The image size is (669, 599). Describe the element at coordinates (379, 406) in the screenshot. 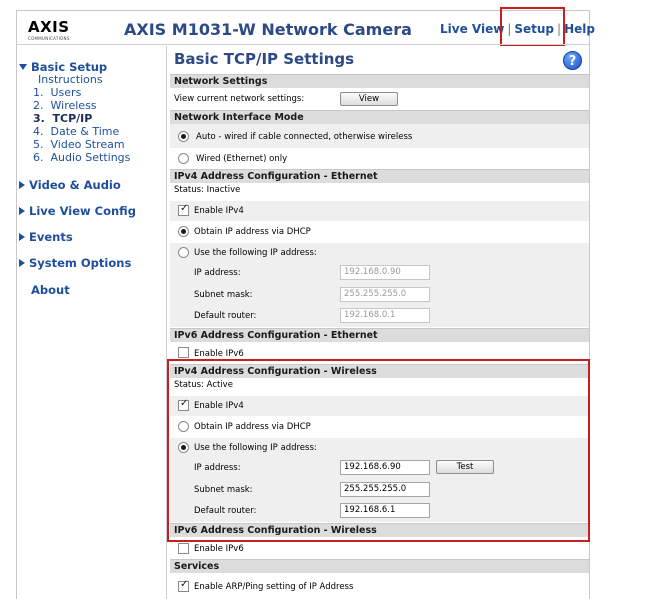

I see `wl-enable-ipv4-row: Enable IPv4` at that location.